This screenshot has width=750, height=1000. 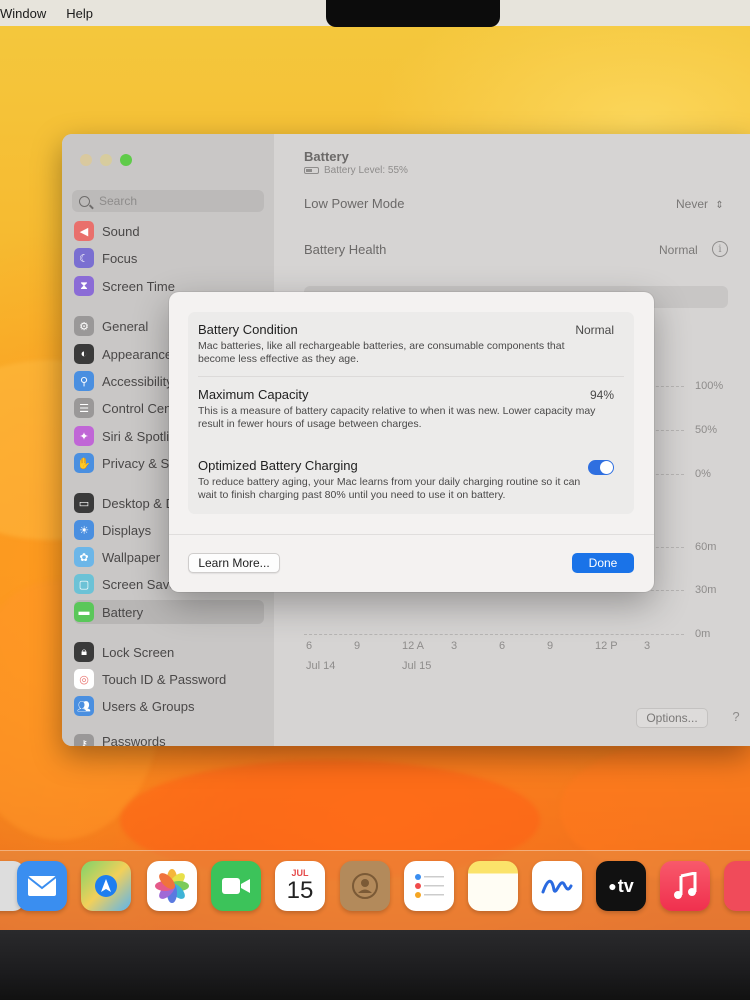 What do you see at coordinates (138, 652) in the screenshot?
I see `sidebar-item-label: Lock Screen` at bounding box center [138, 652].